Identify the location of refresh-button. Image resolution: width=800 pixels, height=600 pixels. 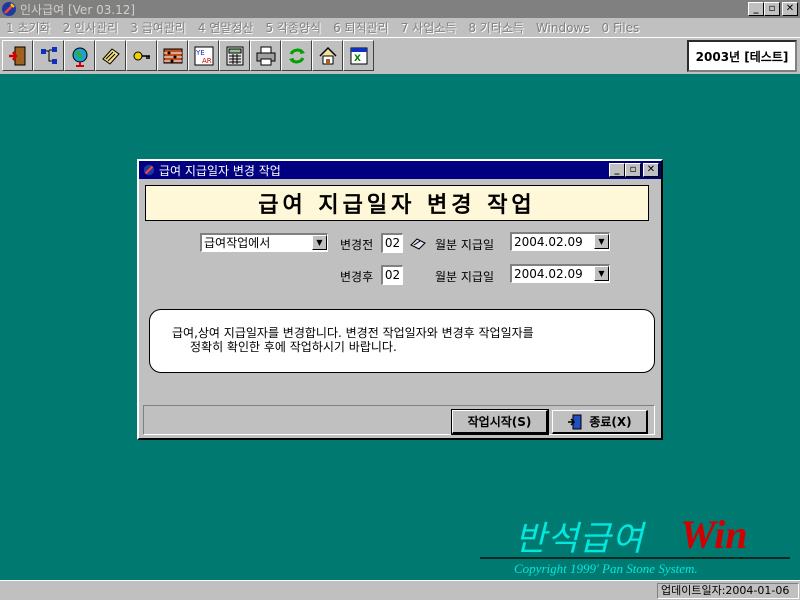
(296, 55).